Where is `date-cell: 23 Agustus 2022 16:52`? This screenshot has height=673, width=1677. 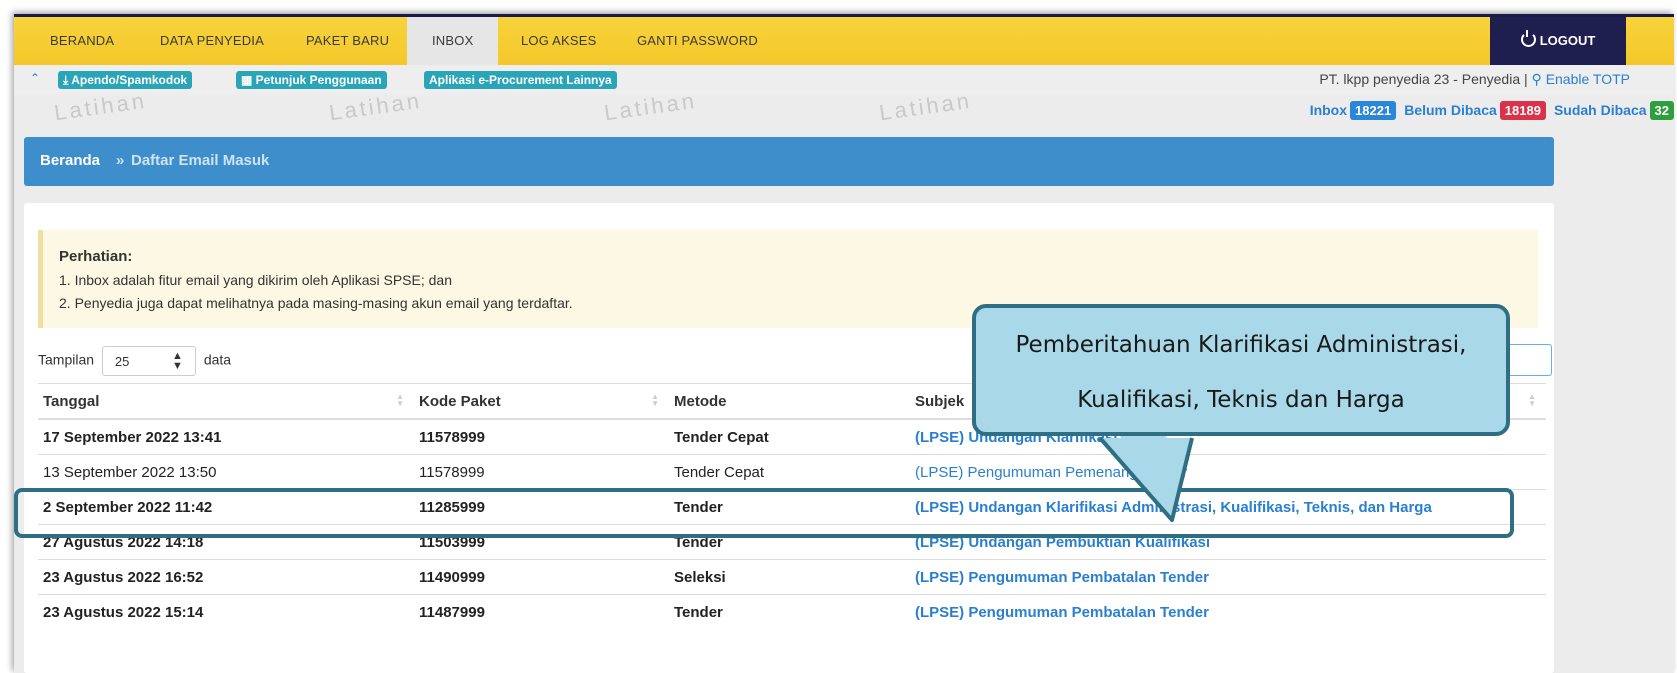
date-cell: 23 Agustus 2022 16:52 is located at coordinates (226, 577).